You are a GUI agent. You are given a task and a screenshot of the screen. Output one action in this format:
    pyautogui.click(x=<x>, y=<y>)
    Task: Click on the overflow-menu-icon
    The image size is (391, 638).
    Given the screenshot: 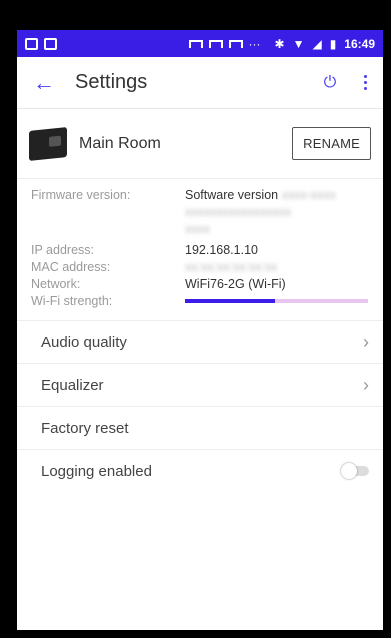 What is the action you would take?
    pyautogui.click(x=365, y=82)
    